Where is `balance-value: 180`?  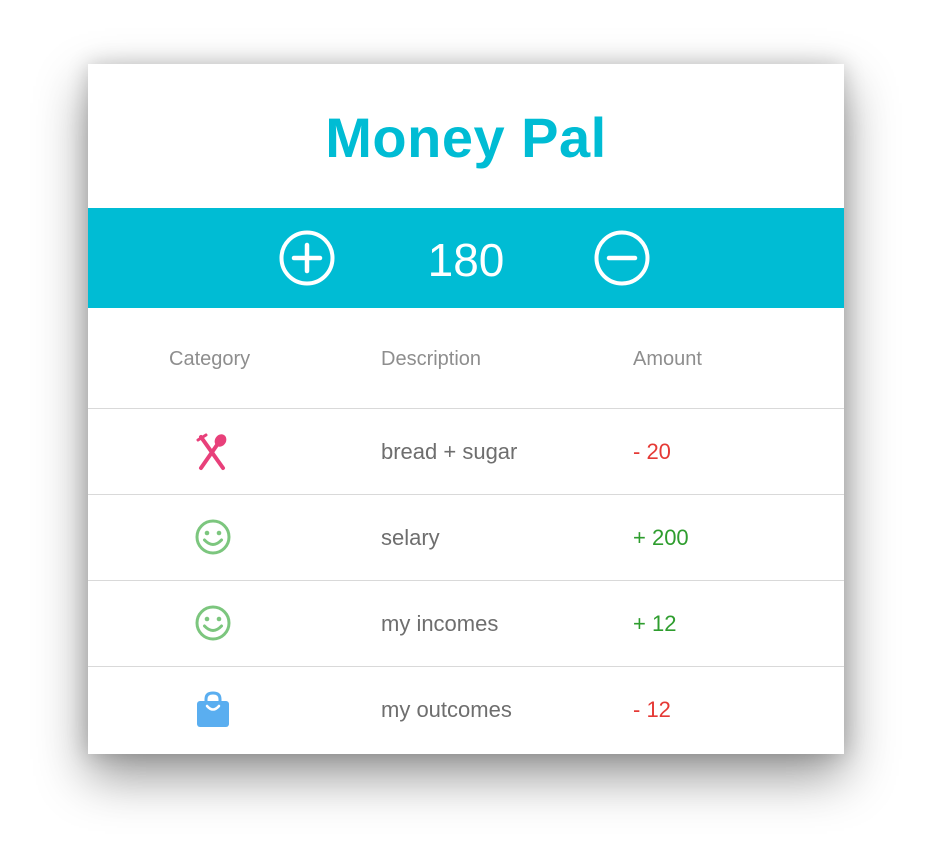 balance-value: 180 is located at coordinates (466, 260).